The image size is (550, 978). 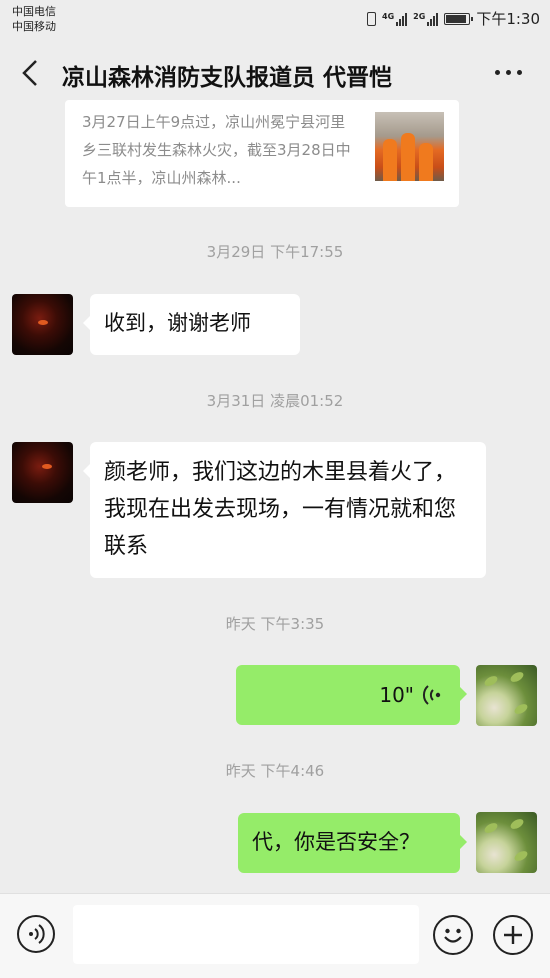 What do you see at coordinates (372, 18) in the screenshot?
I see `vibrate-icon` at bounding box center [372, 18].